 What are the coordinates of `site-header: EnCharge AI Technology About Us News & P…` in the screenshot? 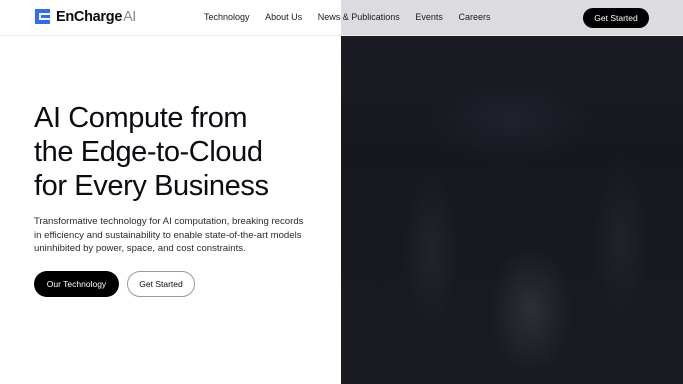 It's located at (341, 18).